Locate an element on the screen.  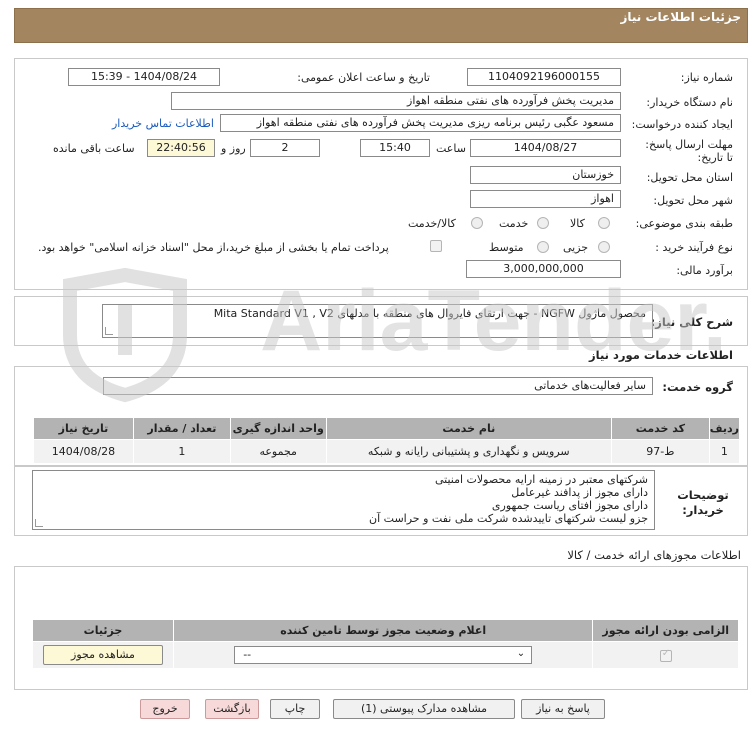
cell-permit-details: مشاهده مجوز is located at coordinates (103, 655).